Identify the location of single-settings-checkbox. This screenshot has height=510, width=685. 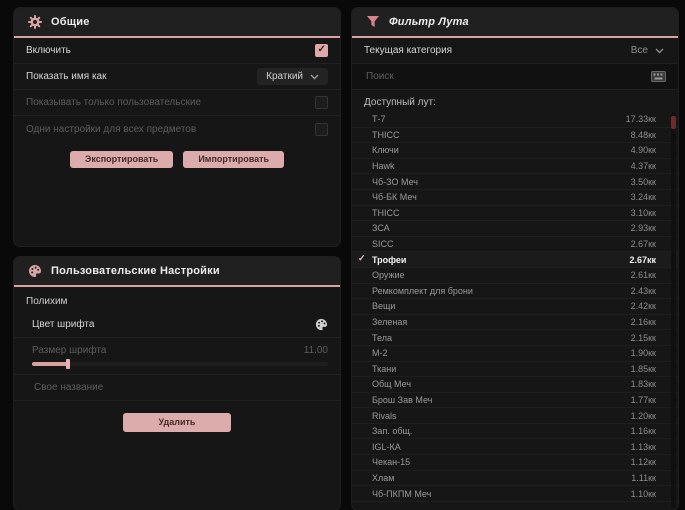
(321, 129).